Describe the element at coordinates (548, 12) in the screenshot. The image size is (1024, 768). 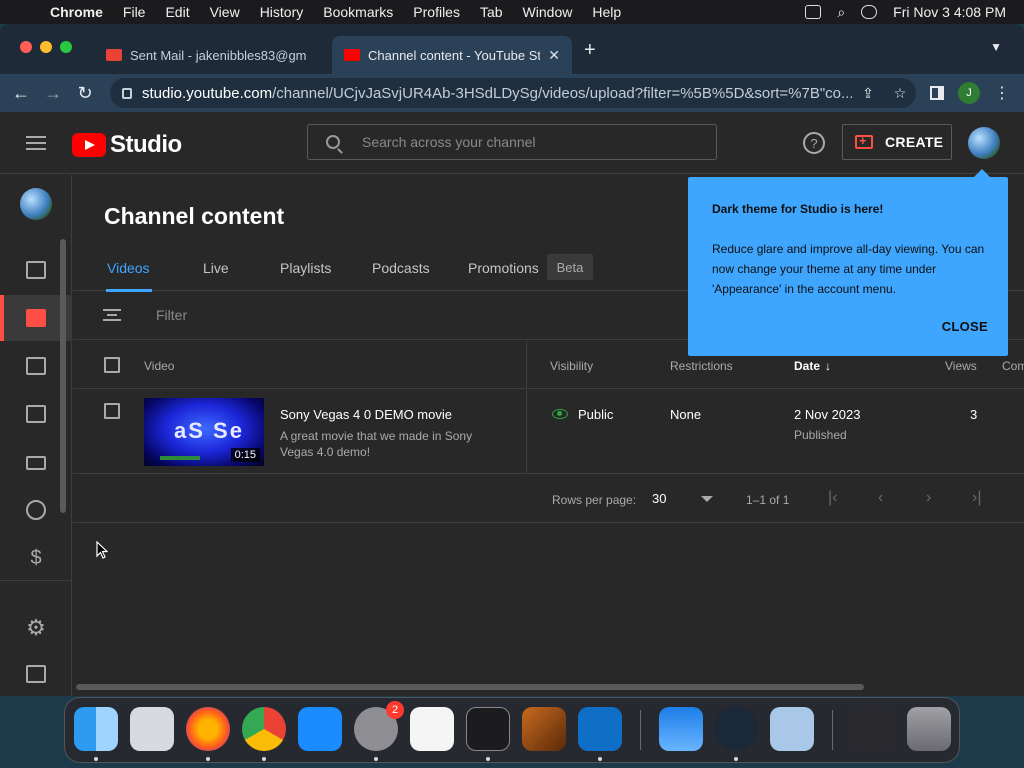
I see `menu-window: Window` at that location.